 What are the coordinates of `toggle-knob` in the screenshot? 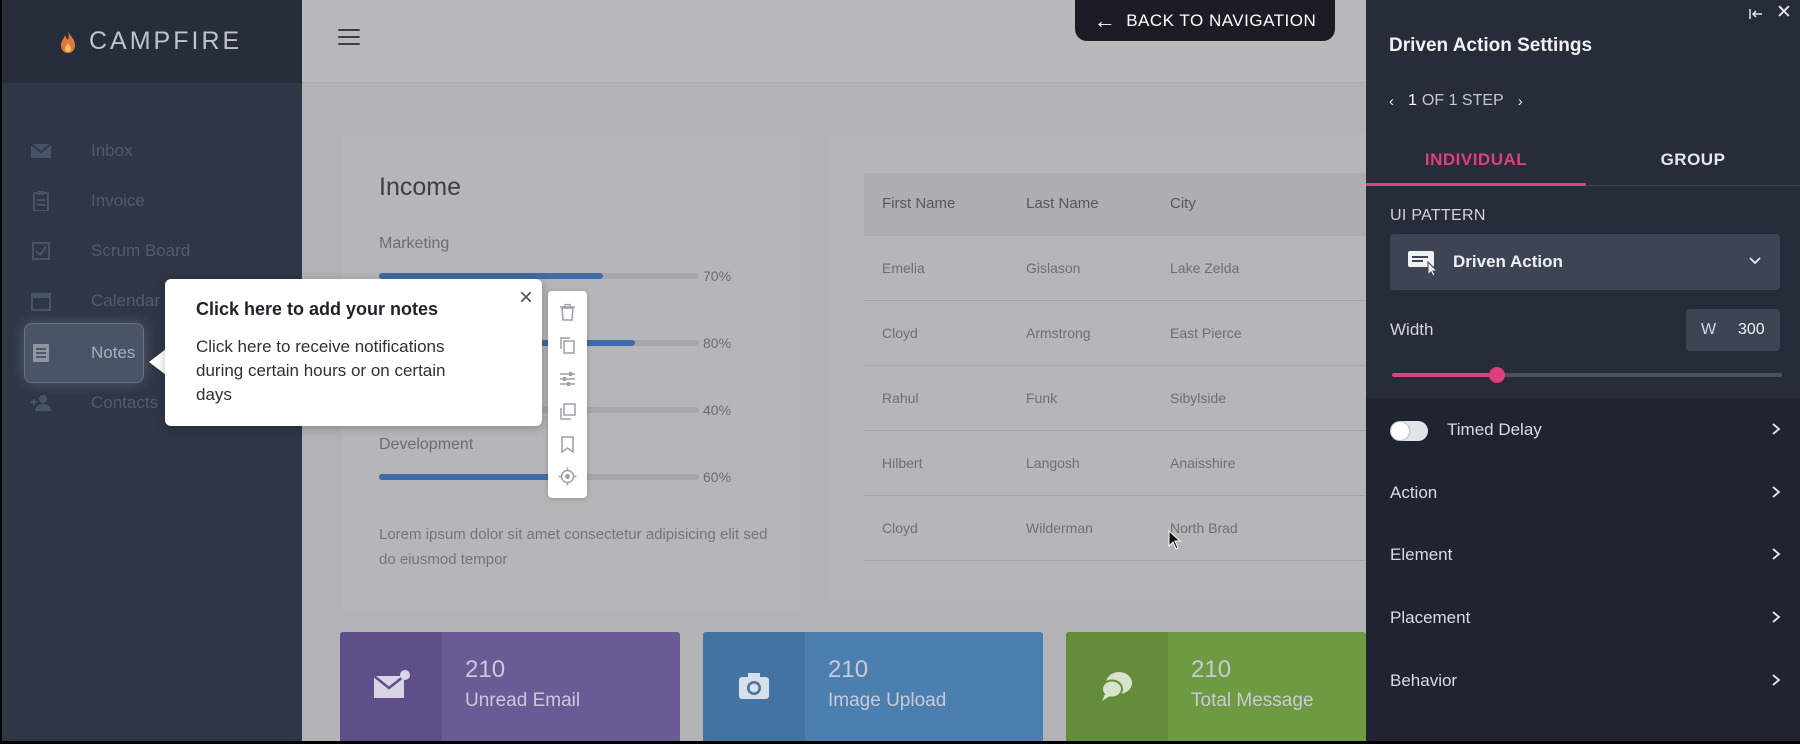 It's located at (1400, 431).